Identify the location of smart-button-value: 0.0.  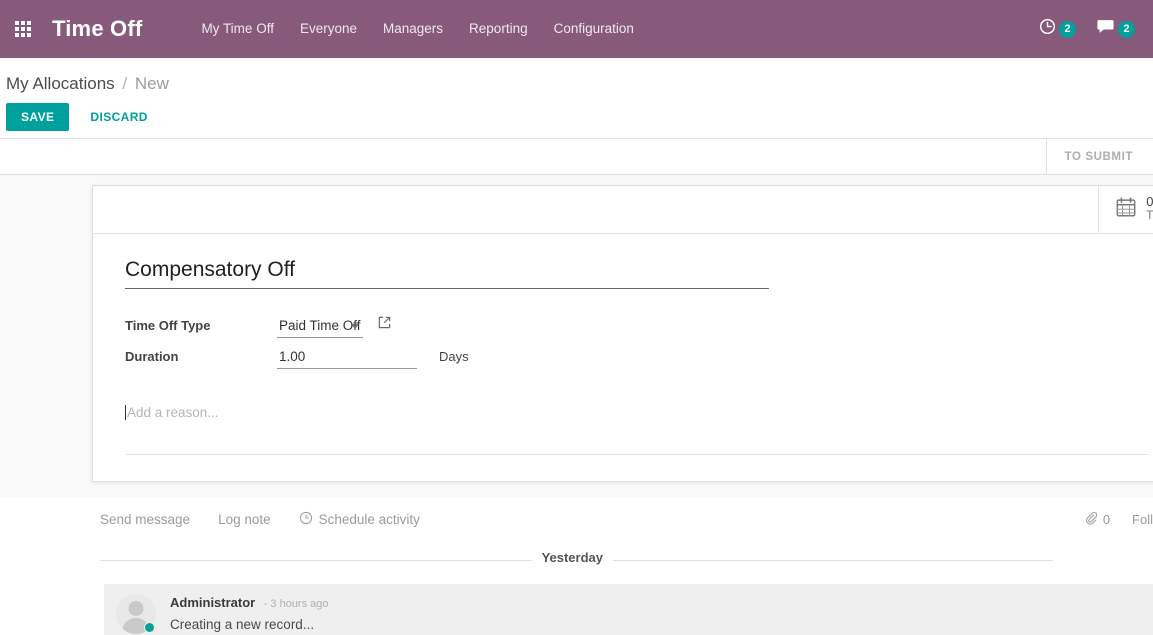
(1149, 202).